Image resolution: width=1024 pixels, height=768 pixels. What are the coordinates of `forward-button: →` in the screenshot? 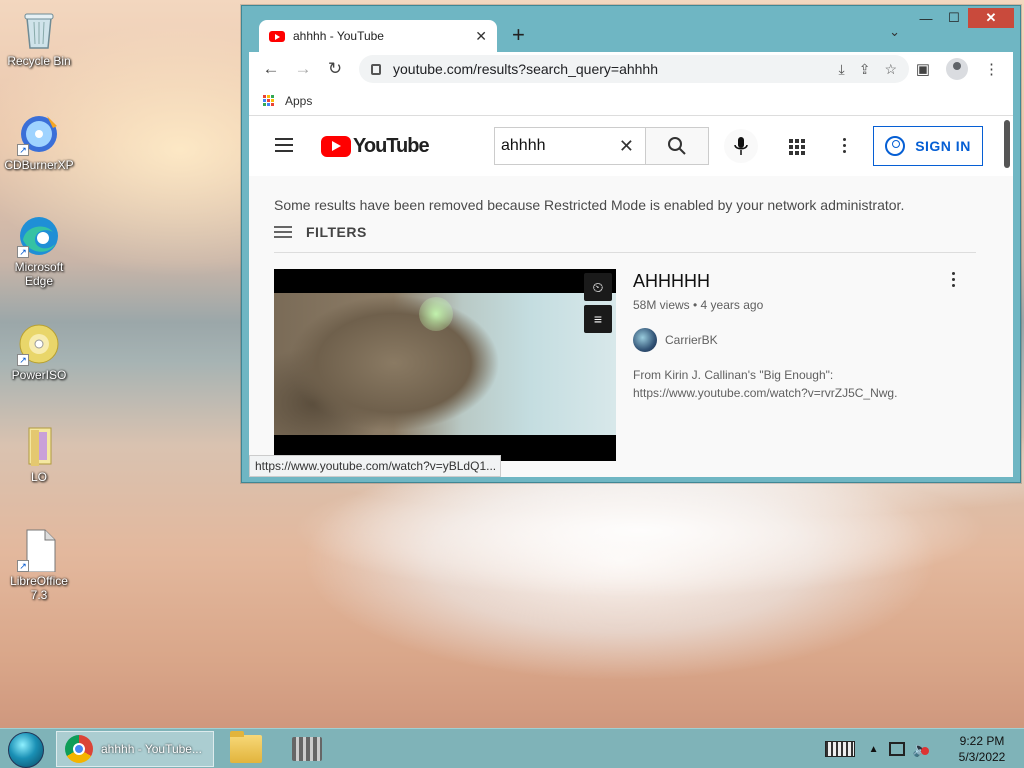 It's located at (303, 69).